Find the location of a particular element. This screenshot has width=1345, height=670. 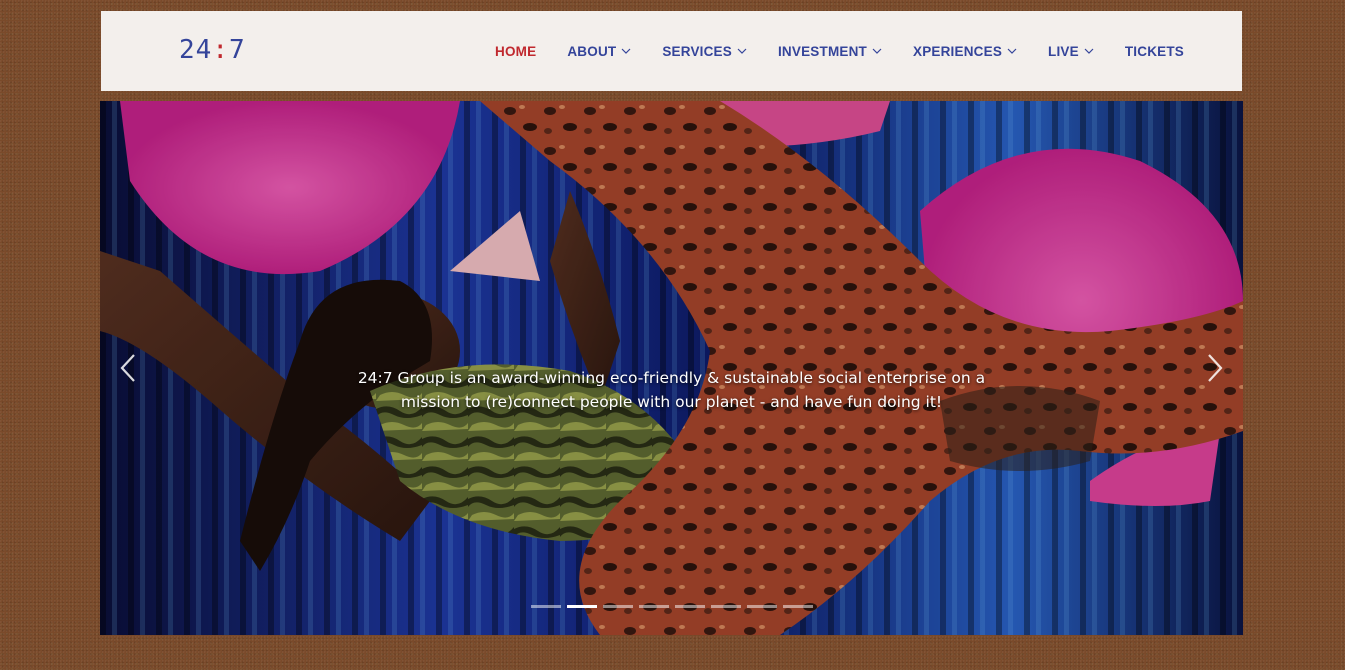

carousel-prev-button is located at coordinates (129, 368).